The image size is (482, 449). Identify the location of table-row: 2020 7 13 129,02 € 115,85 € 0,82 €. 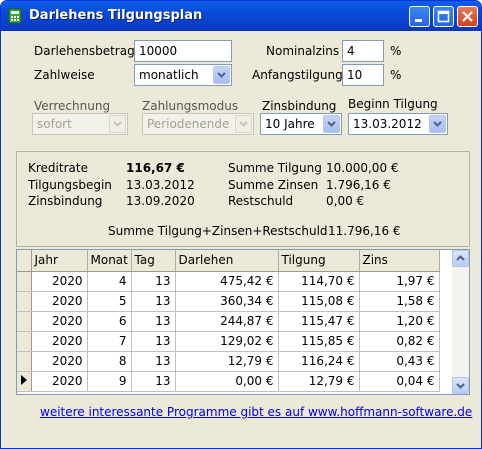
(228, 341).